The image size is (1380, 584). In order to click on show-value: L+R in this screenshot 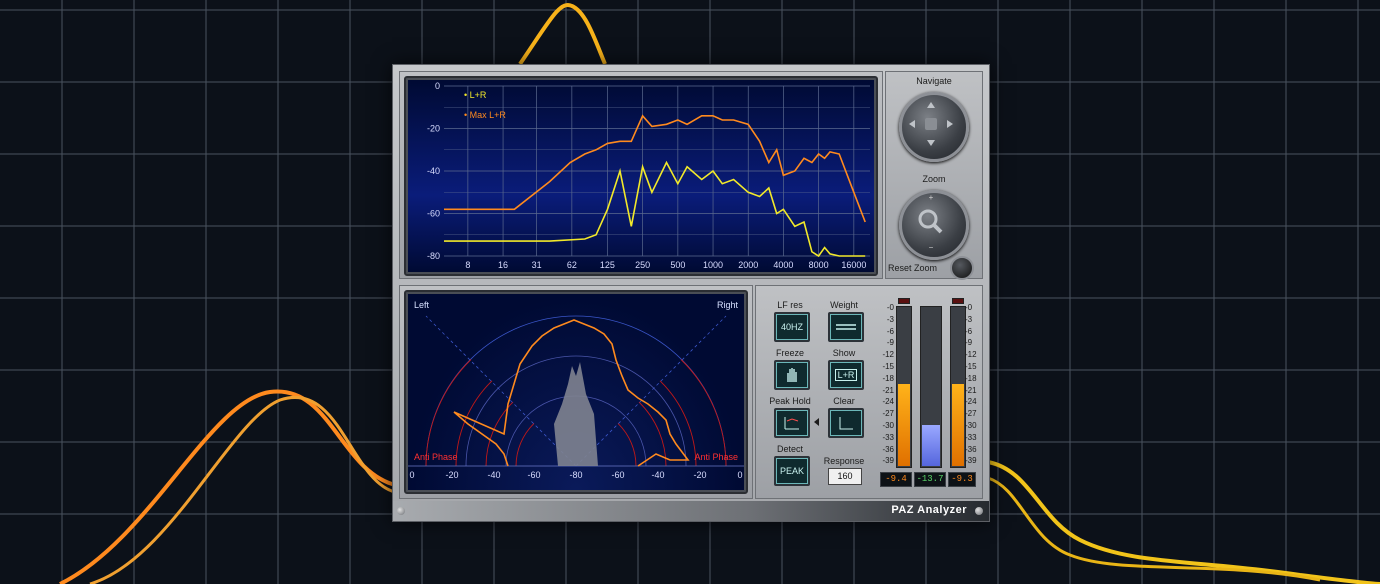, I will do `click(846, 375)`.